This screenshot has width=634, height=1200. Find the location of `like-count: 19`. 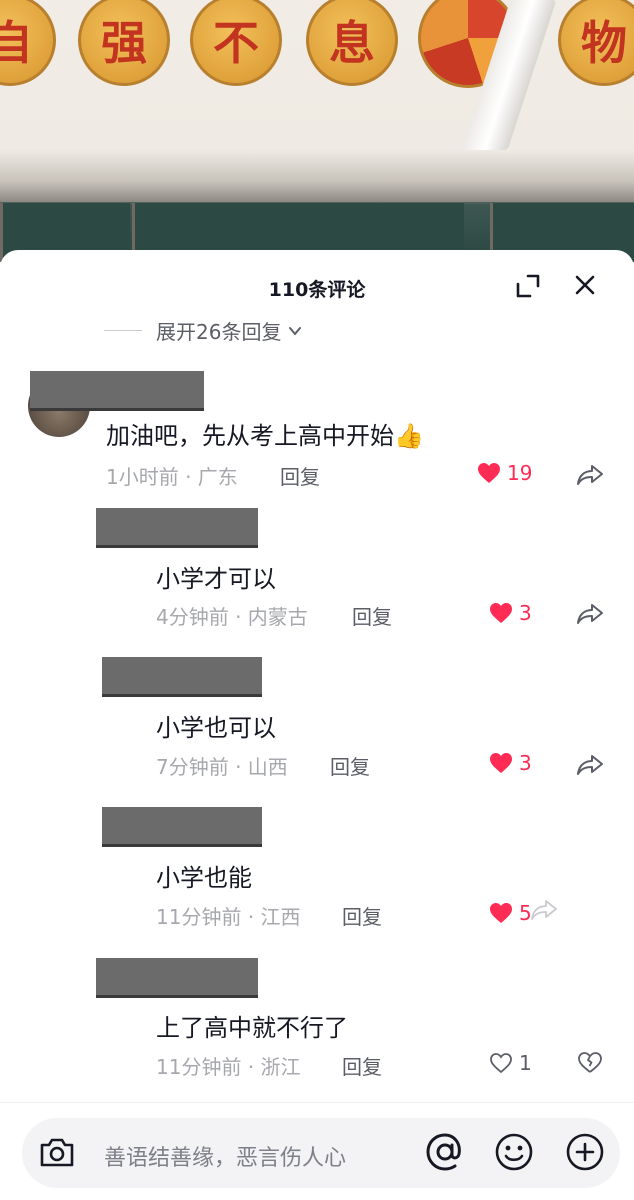

like-count: 19 is located at coordinates (520, 473).